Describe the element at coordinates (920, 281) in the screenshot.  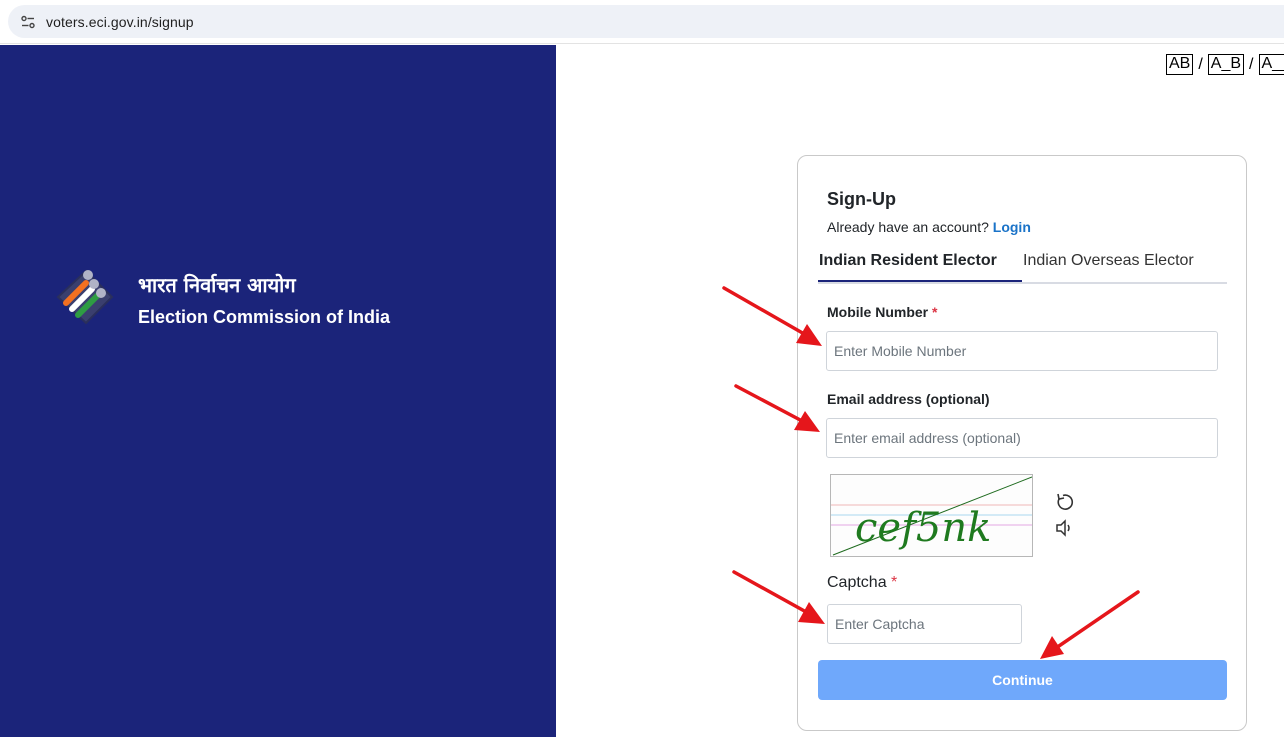
I see `active-tab-indicator` at that location.